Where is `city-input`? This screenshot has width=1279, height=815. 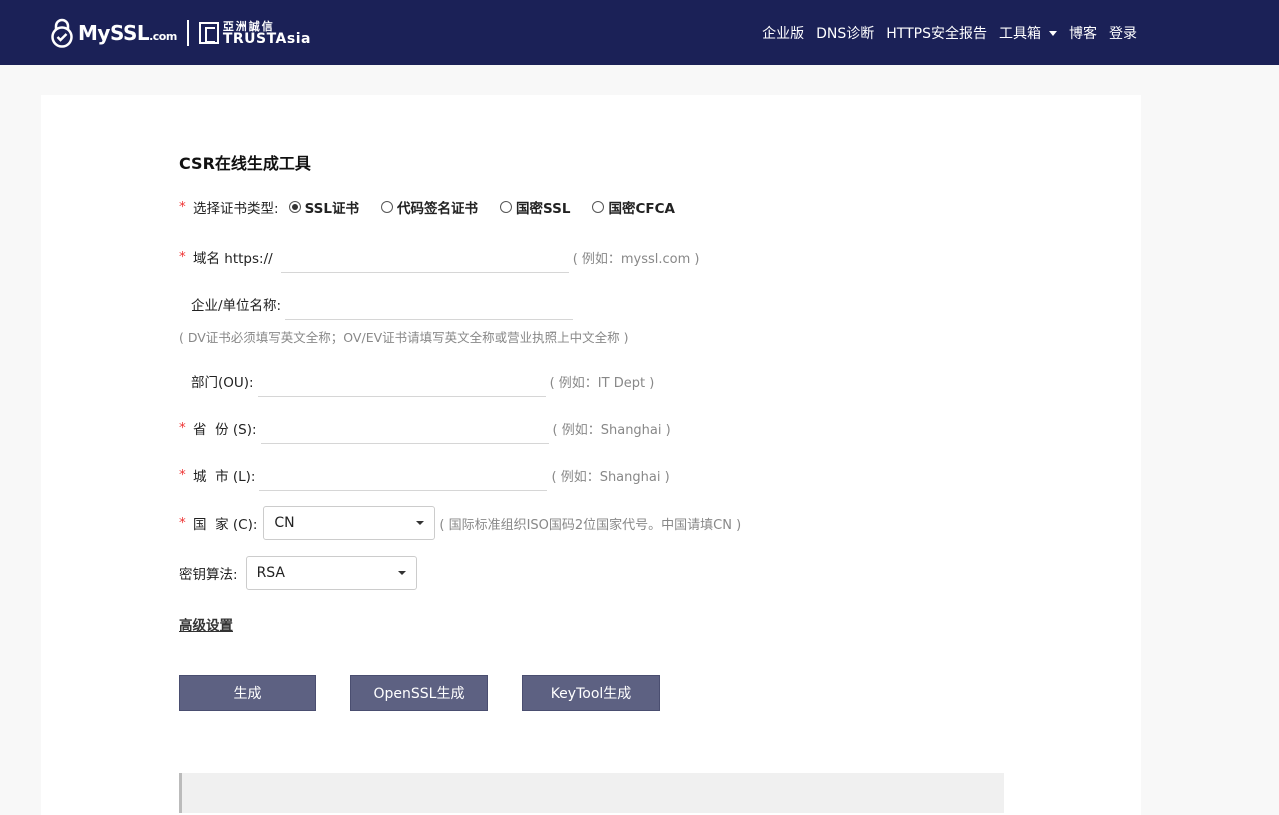 city-input is located at coordinates (403, 475).